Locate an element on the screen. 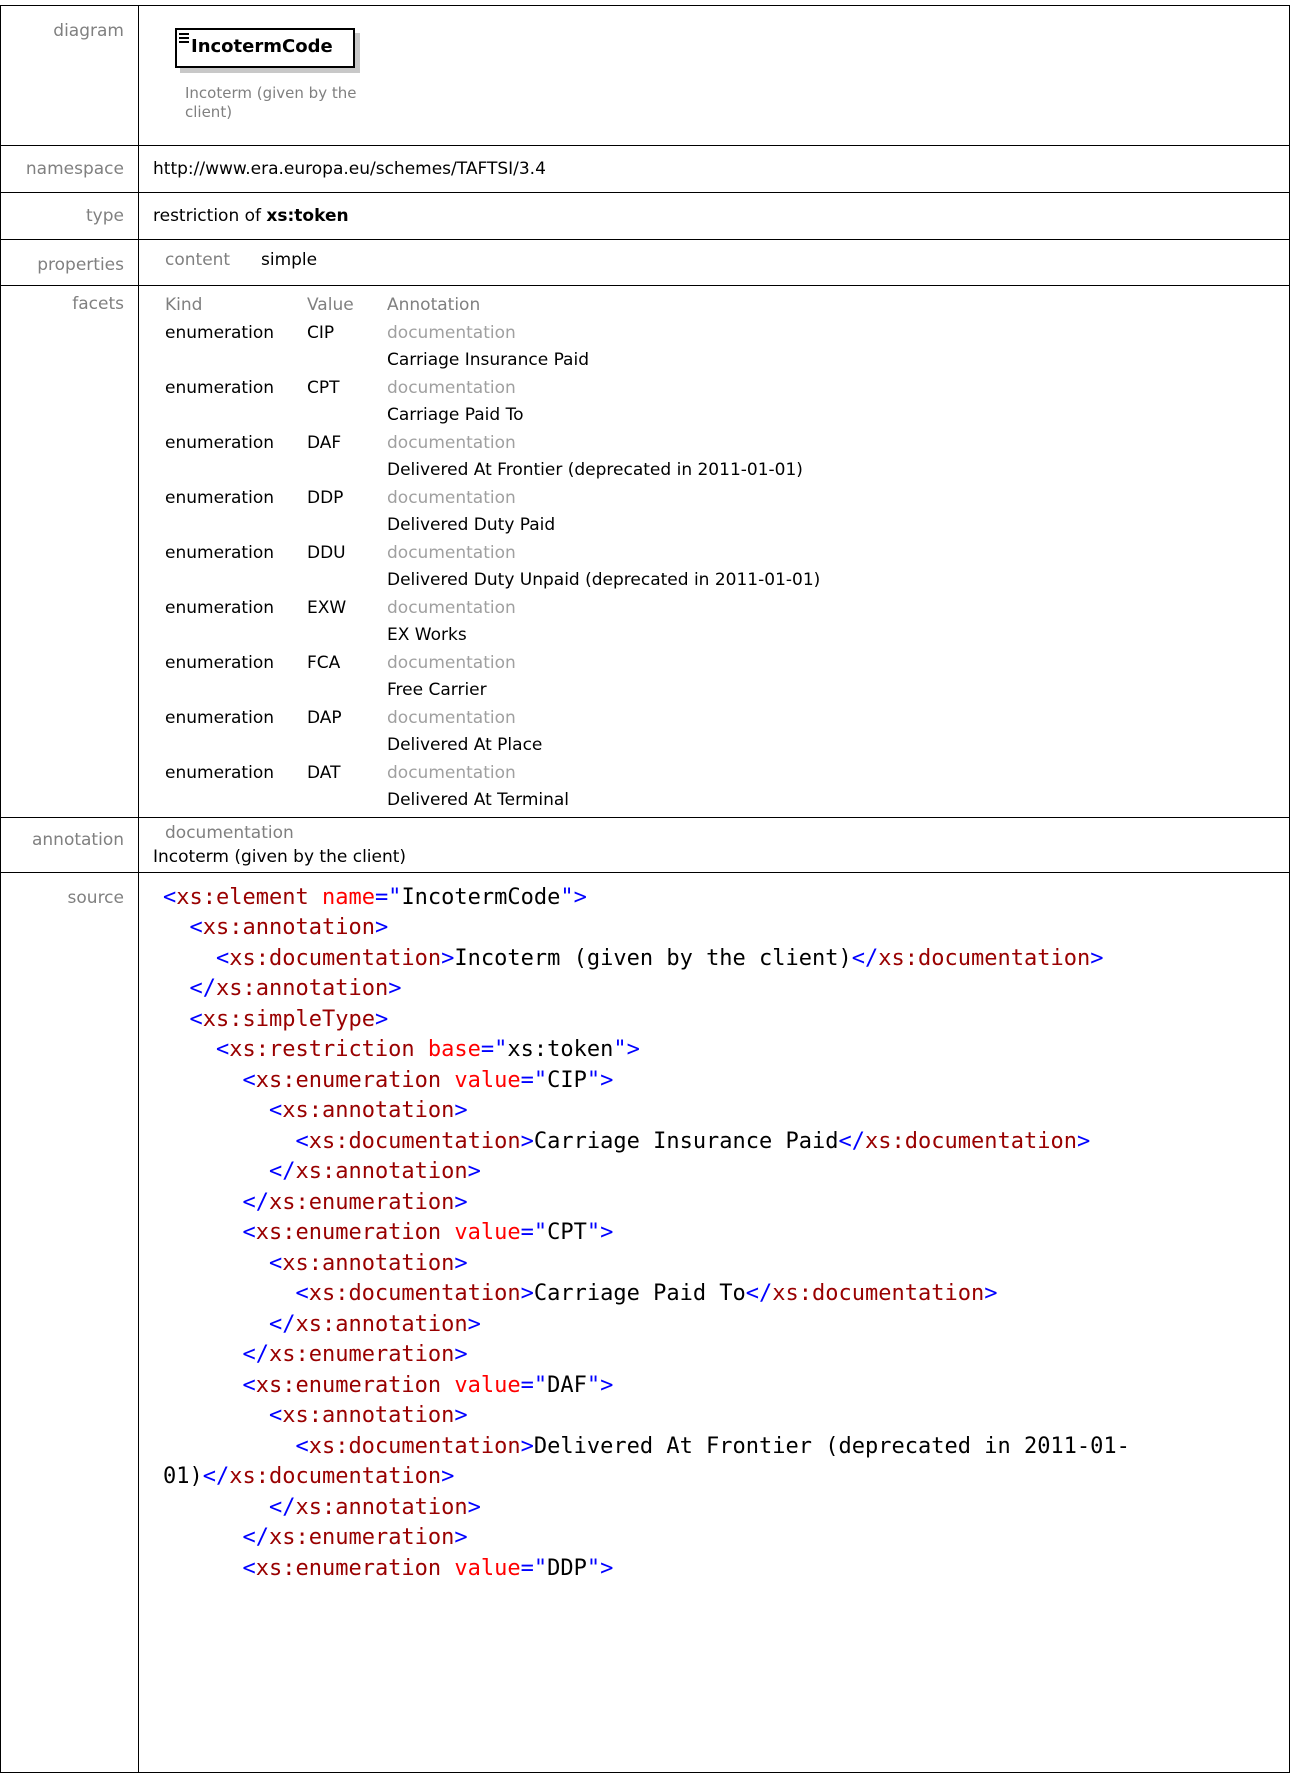 The image size is (1290, 1773). row-type: type restriction of xs:token is located at coordinates (645, 216).